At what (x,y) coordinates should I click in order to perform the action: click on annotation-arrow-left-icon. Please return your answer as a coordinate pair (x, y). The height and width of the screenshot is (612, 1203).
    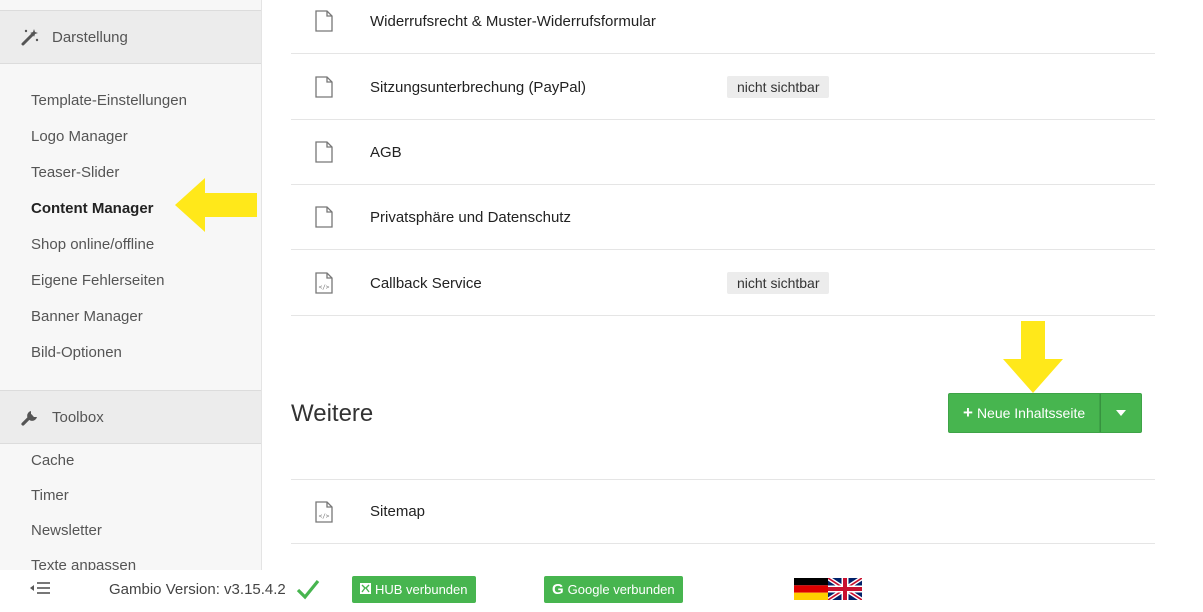
    Looking at the image, I should click on (216, 205).